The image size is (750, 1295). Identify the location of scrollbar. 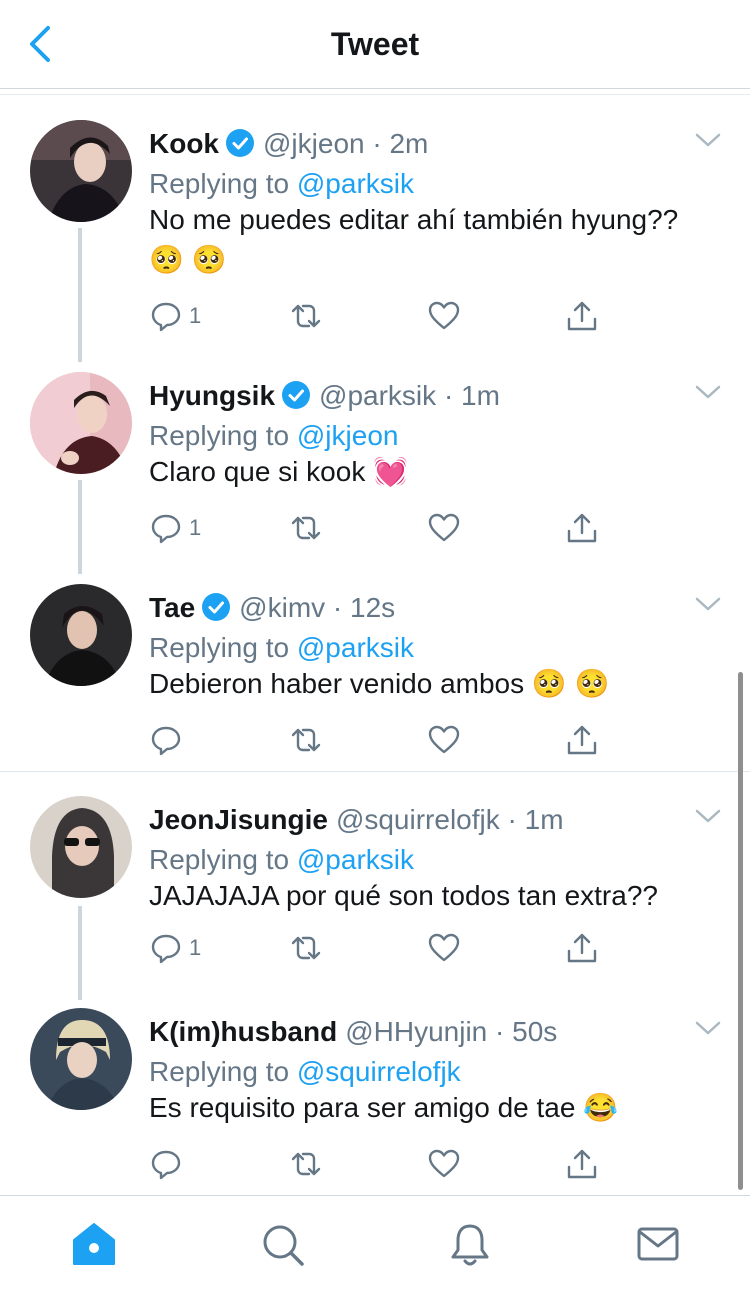
(740, 931).